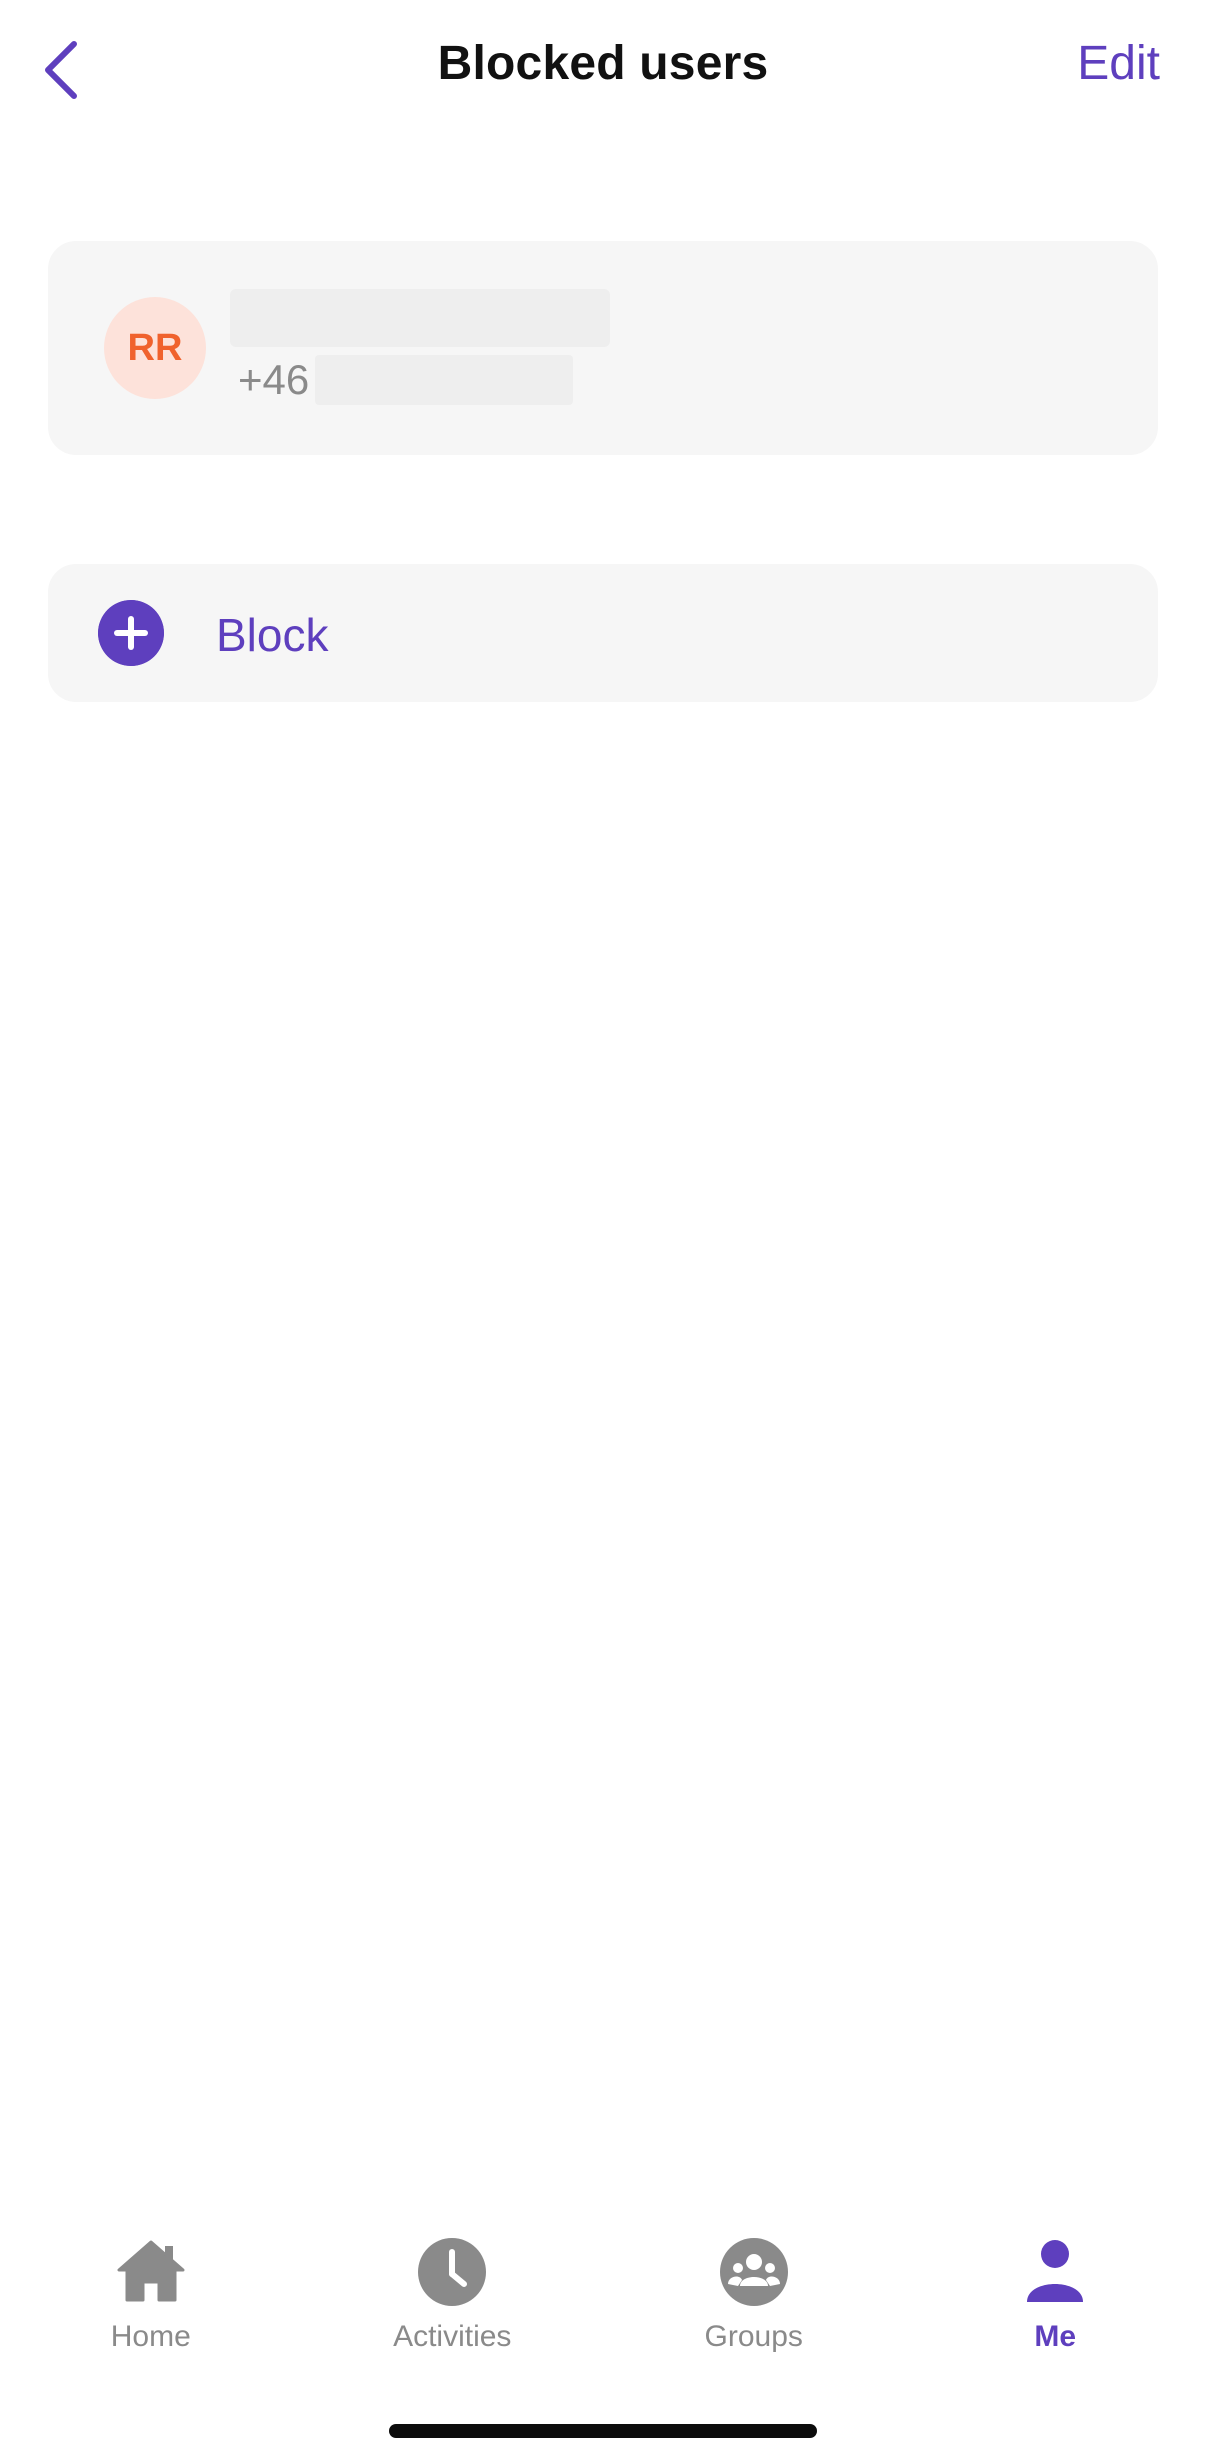  Describe the element at coordinates (452, 2272) in the screenshot. I see `clock-icon` at that location.